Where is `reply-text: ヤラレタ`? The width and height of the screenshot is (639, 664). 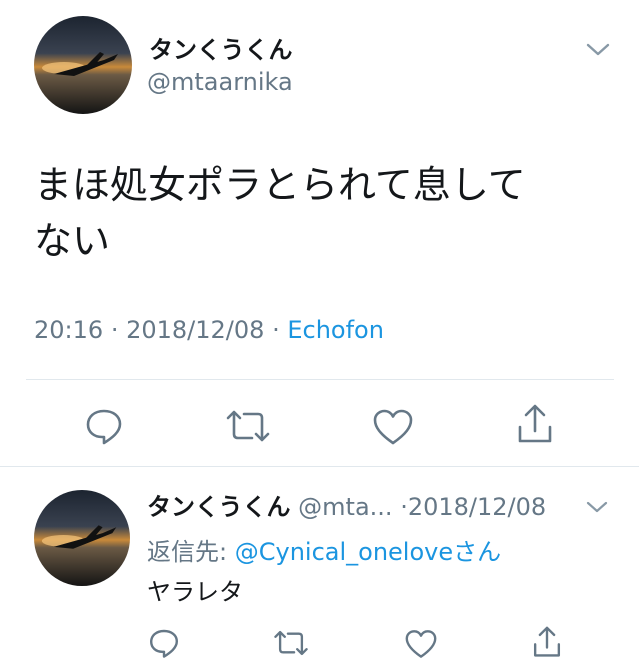
reply-text: ヤラレタ is located at coordinates (195, 592).